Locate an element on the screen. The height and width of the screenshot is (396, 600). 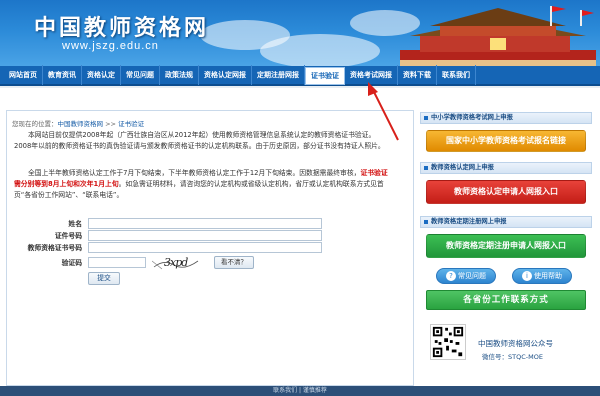
id-label: 证件号码 is located at coordinates (68, 236).